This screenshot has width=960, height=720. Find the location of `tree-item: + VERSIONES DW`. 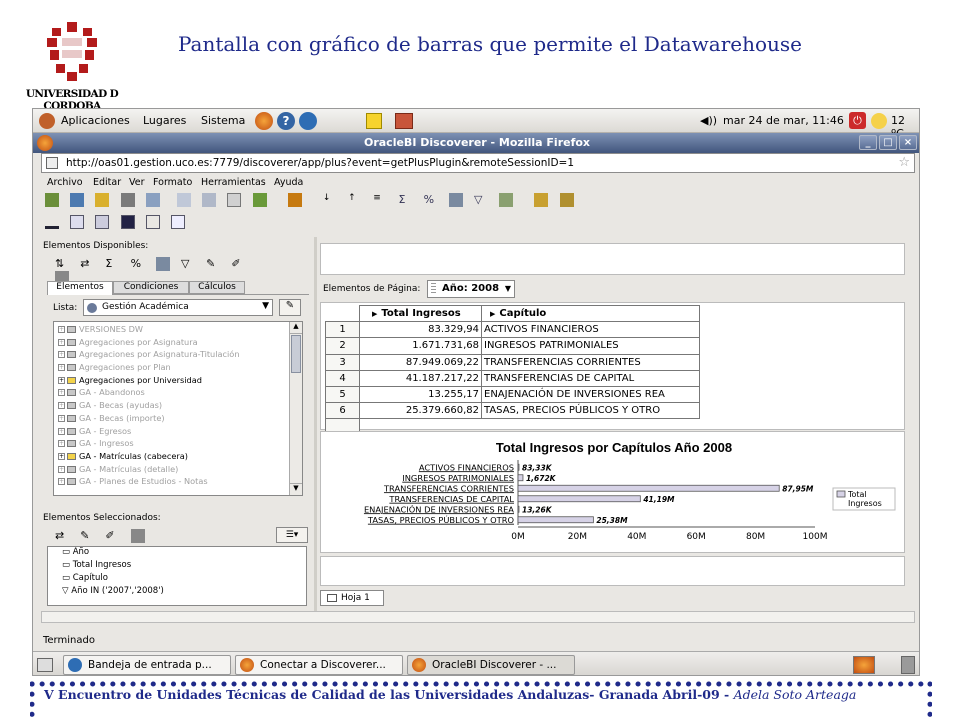

tree-item: + VERSIONES DW is located at coordinates (172, 330).